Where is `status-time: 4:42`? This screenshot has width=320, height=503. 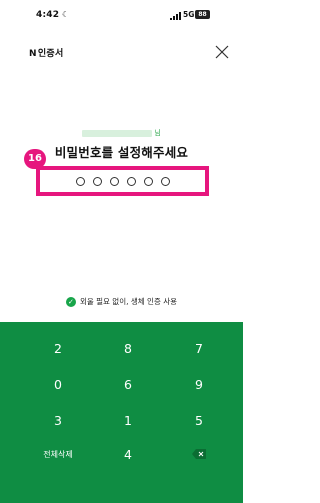
status-time: 4:42 is located at coordinates (48, 15).